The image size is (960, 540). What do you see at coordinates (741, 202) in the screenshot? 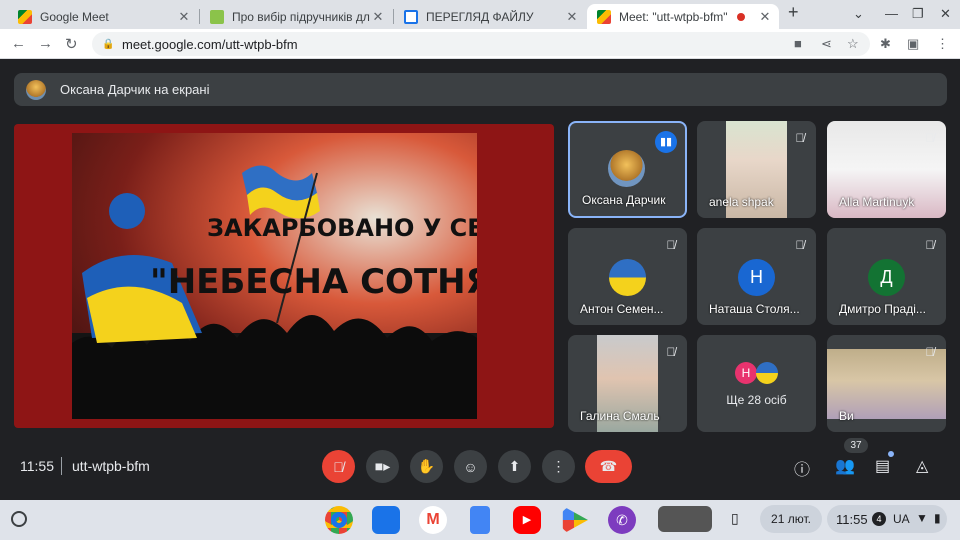
I see `participant-name: anela shpak` at bounding box center [741, 202].